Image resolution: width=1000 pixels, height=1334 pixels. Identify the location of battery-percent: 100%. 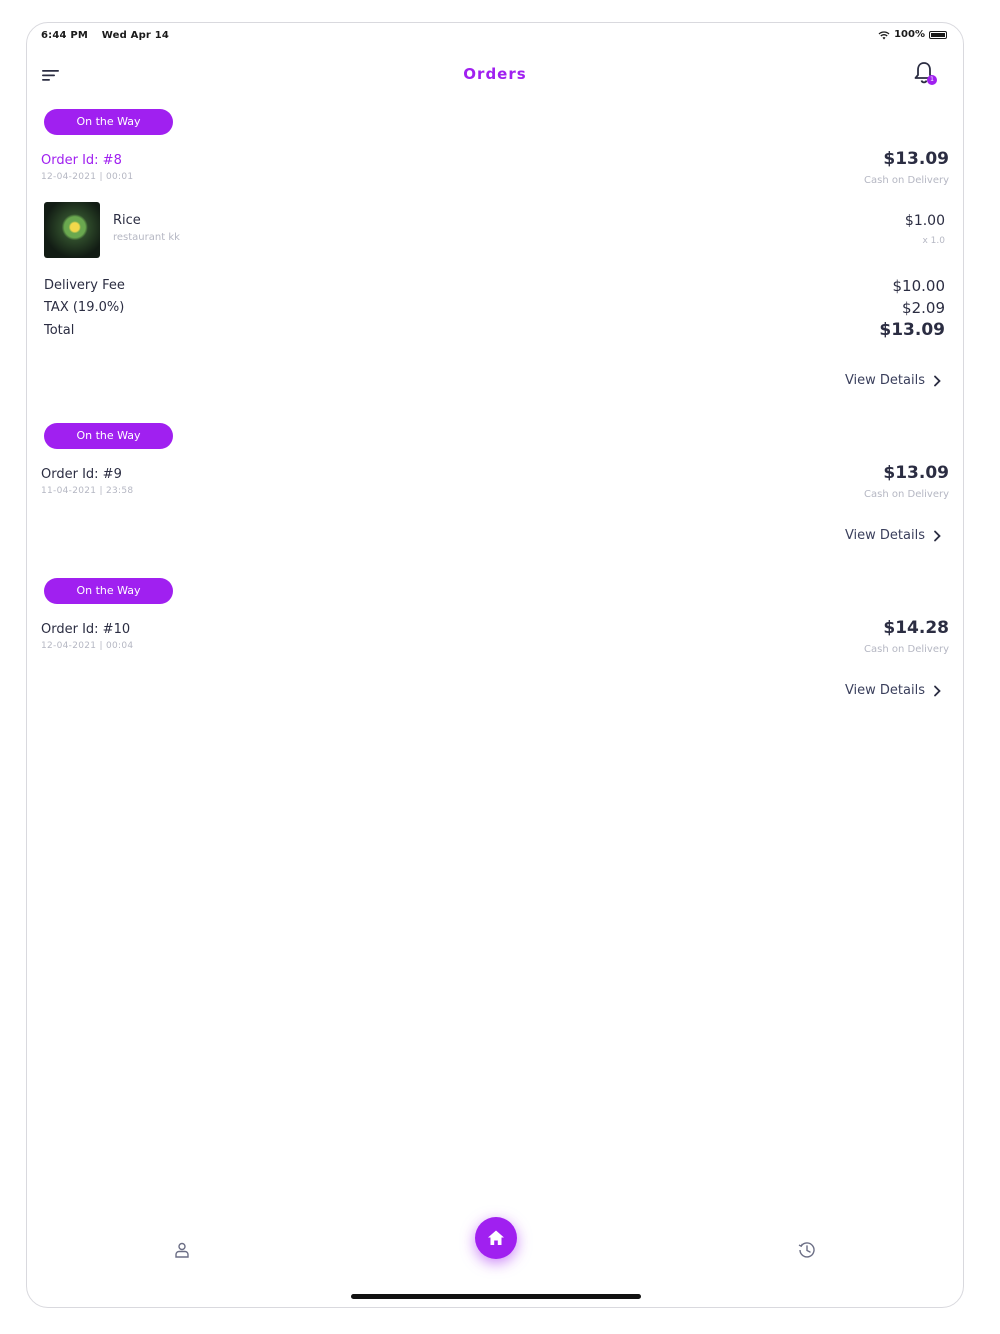
(909, 34).